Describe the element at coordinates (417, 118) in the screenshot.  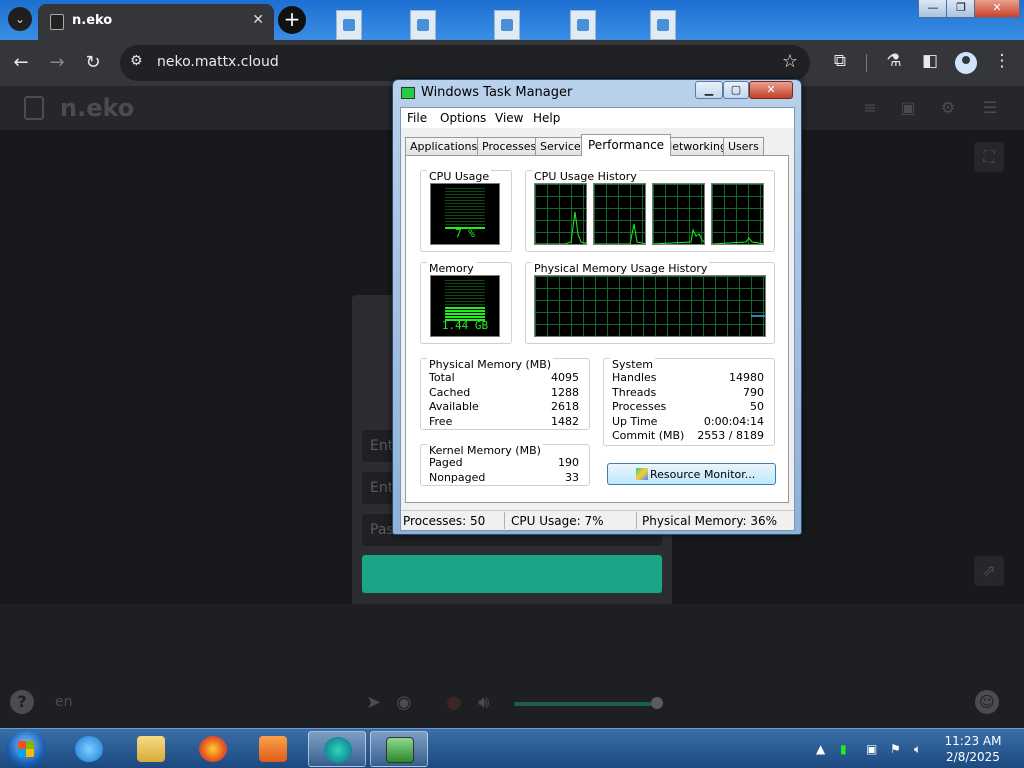
I see `menu-file: File` at that location.